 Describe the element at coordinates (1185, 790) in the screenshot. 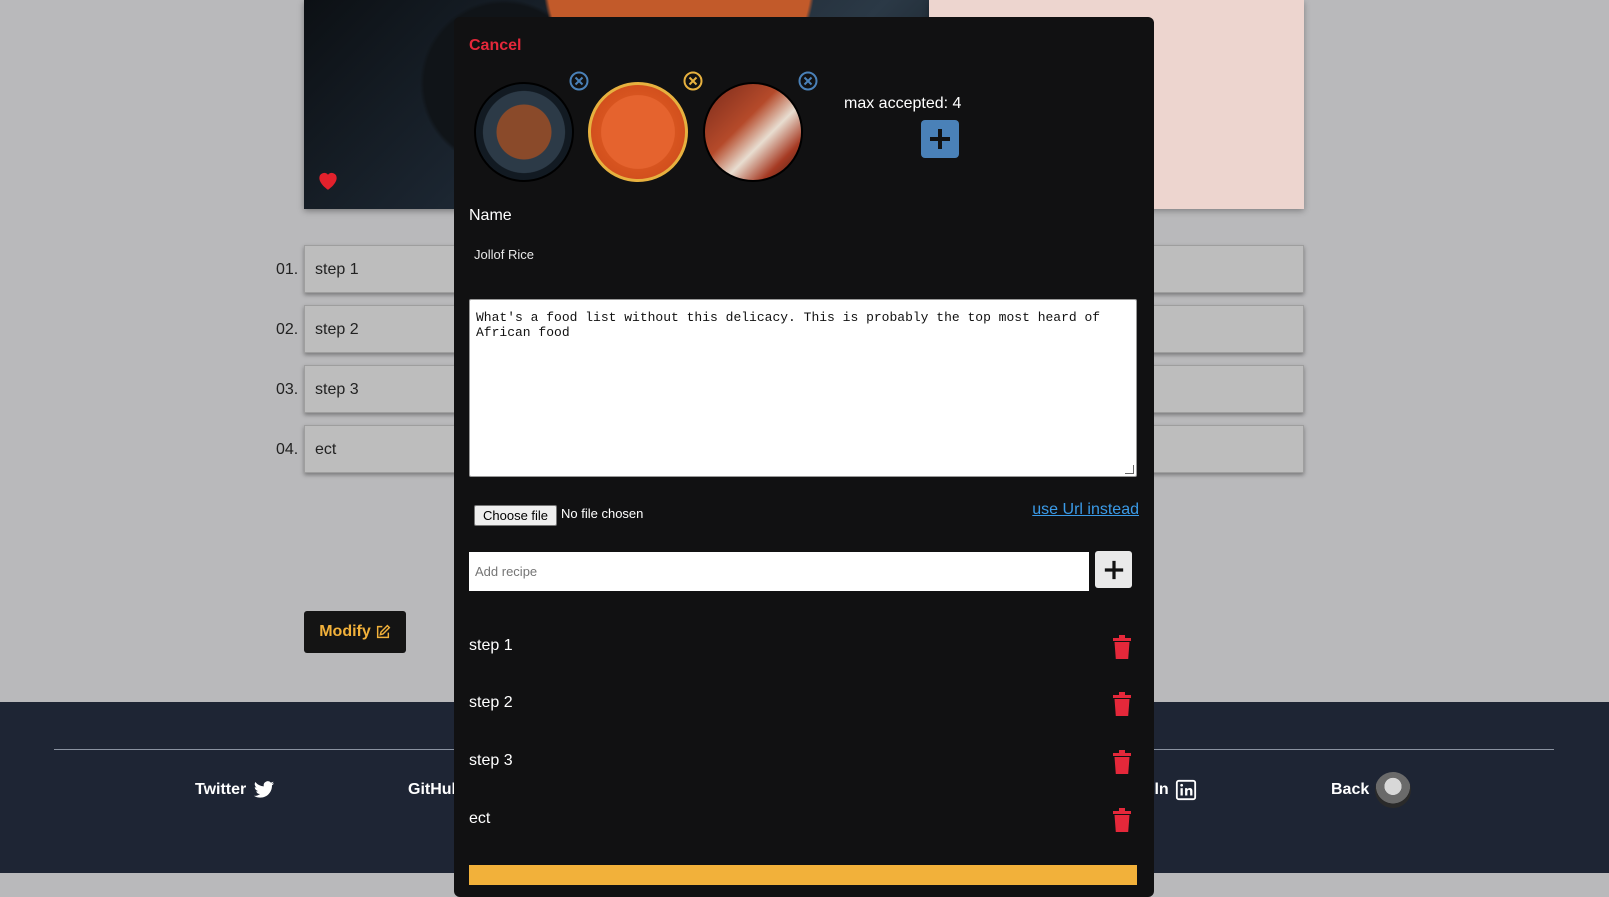

I see `linkedin-icon` at that location.